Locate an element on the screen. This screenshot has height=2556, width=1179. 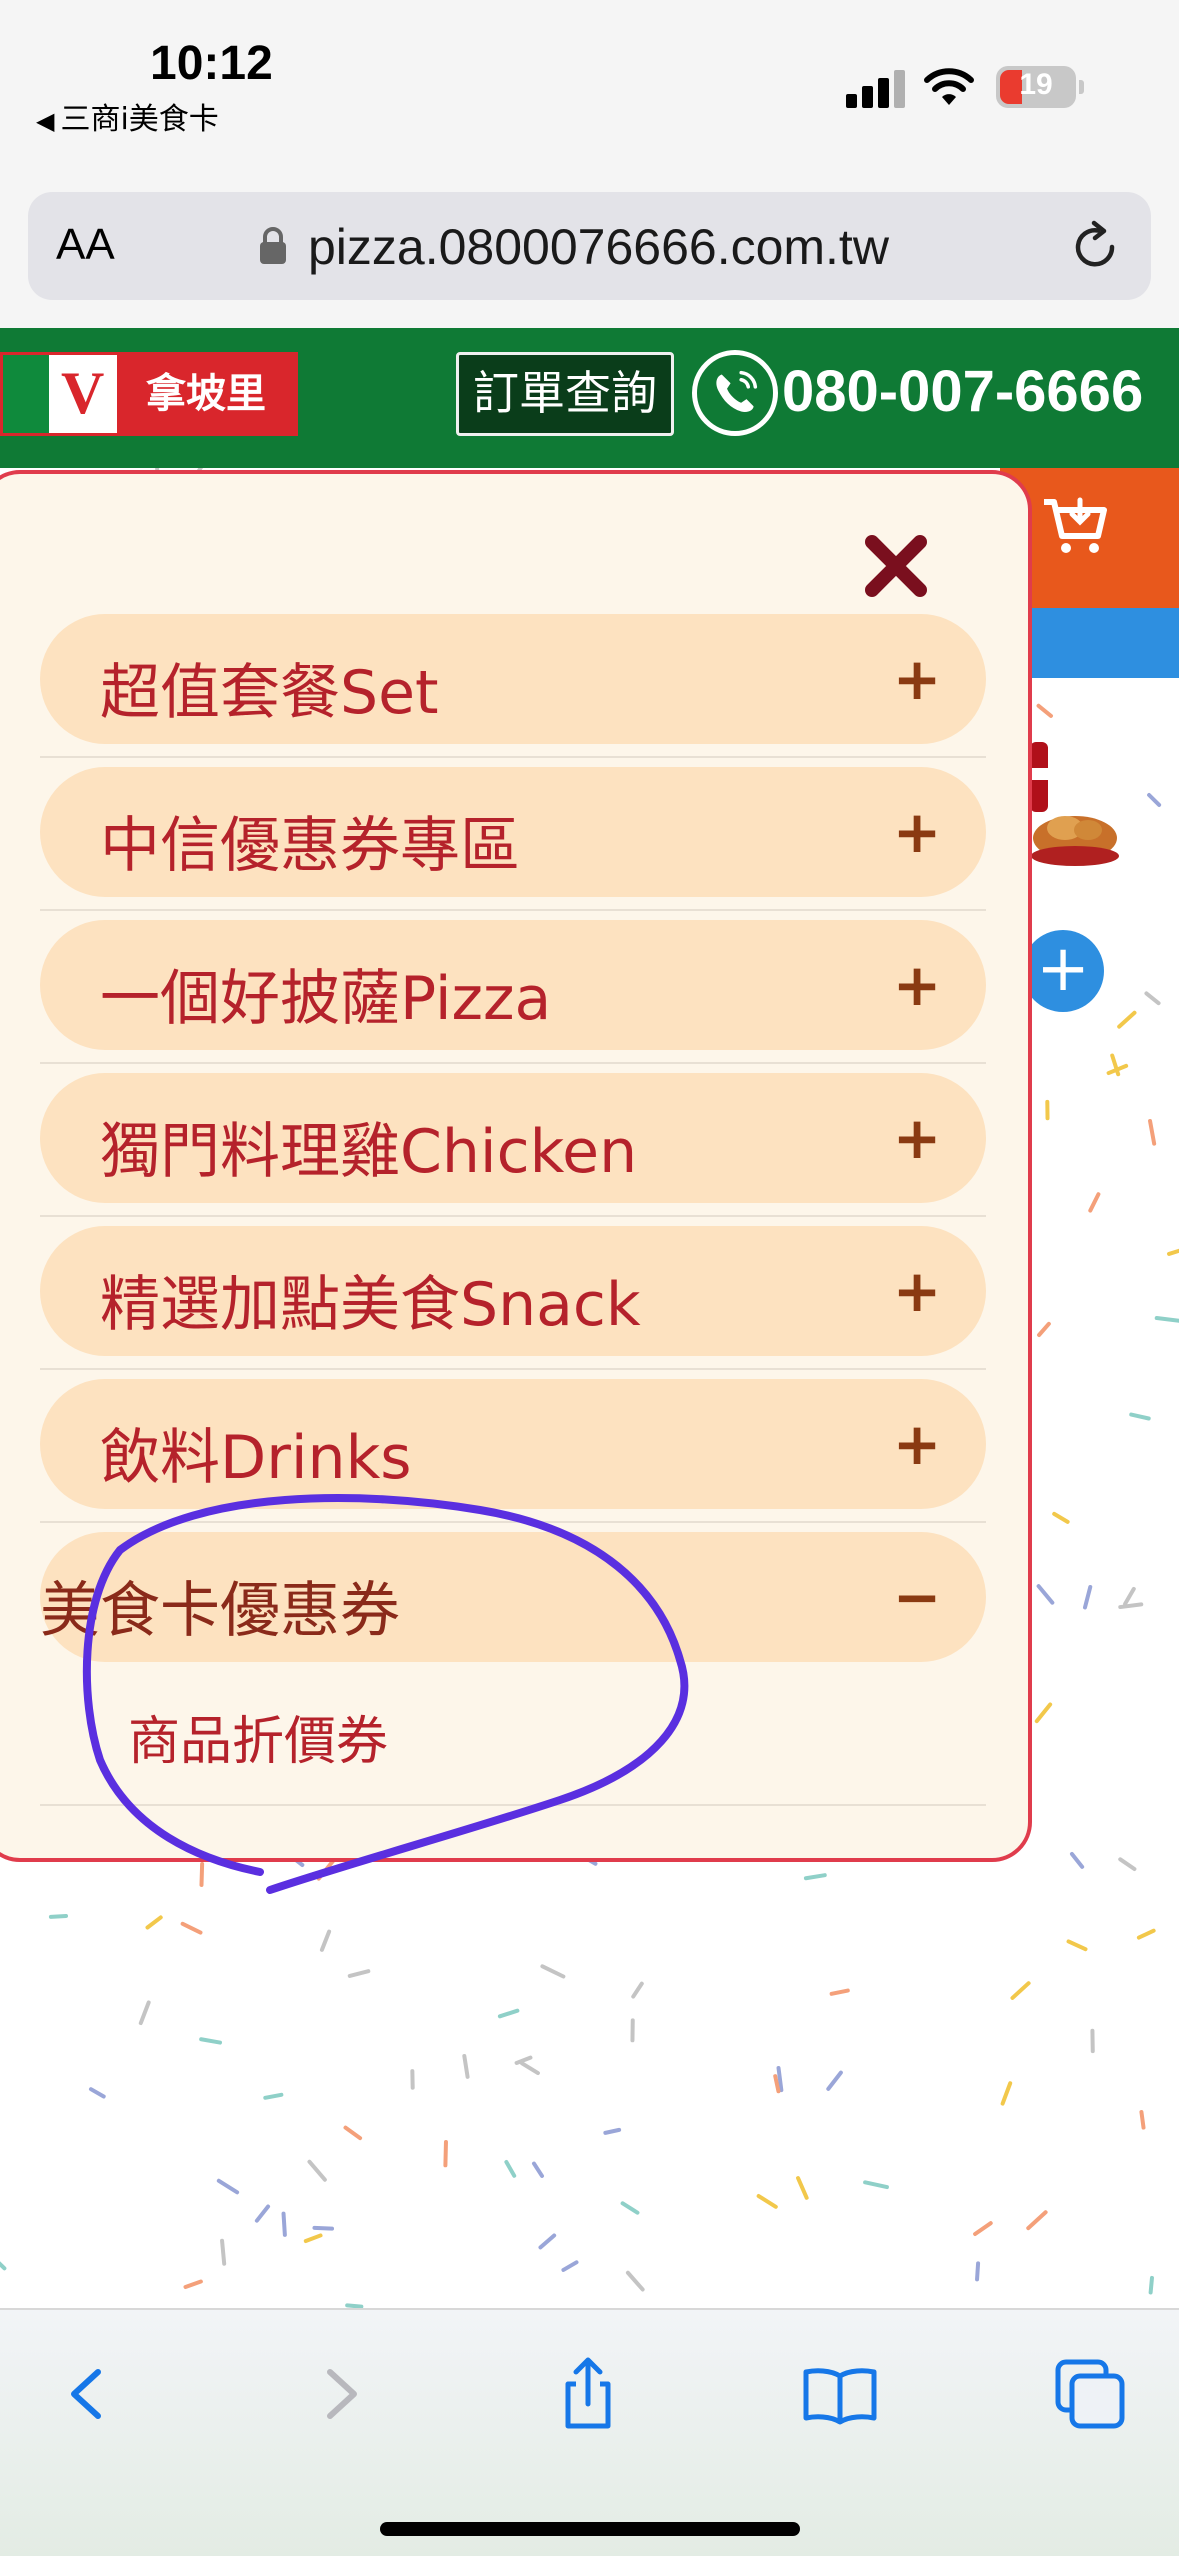
menu-item-snack: 精選加點美食Snack + is located at coordinates (513, 1291).